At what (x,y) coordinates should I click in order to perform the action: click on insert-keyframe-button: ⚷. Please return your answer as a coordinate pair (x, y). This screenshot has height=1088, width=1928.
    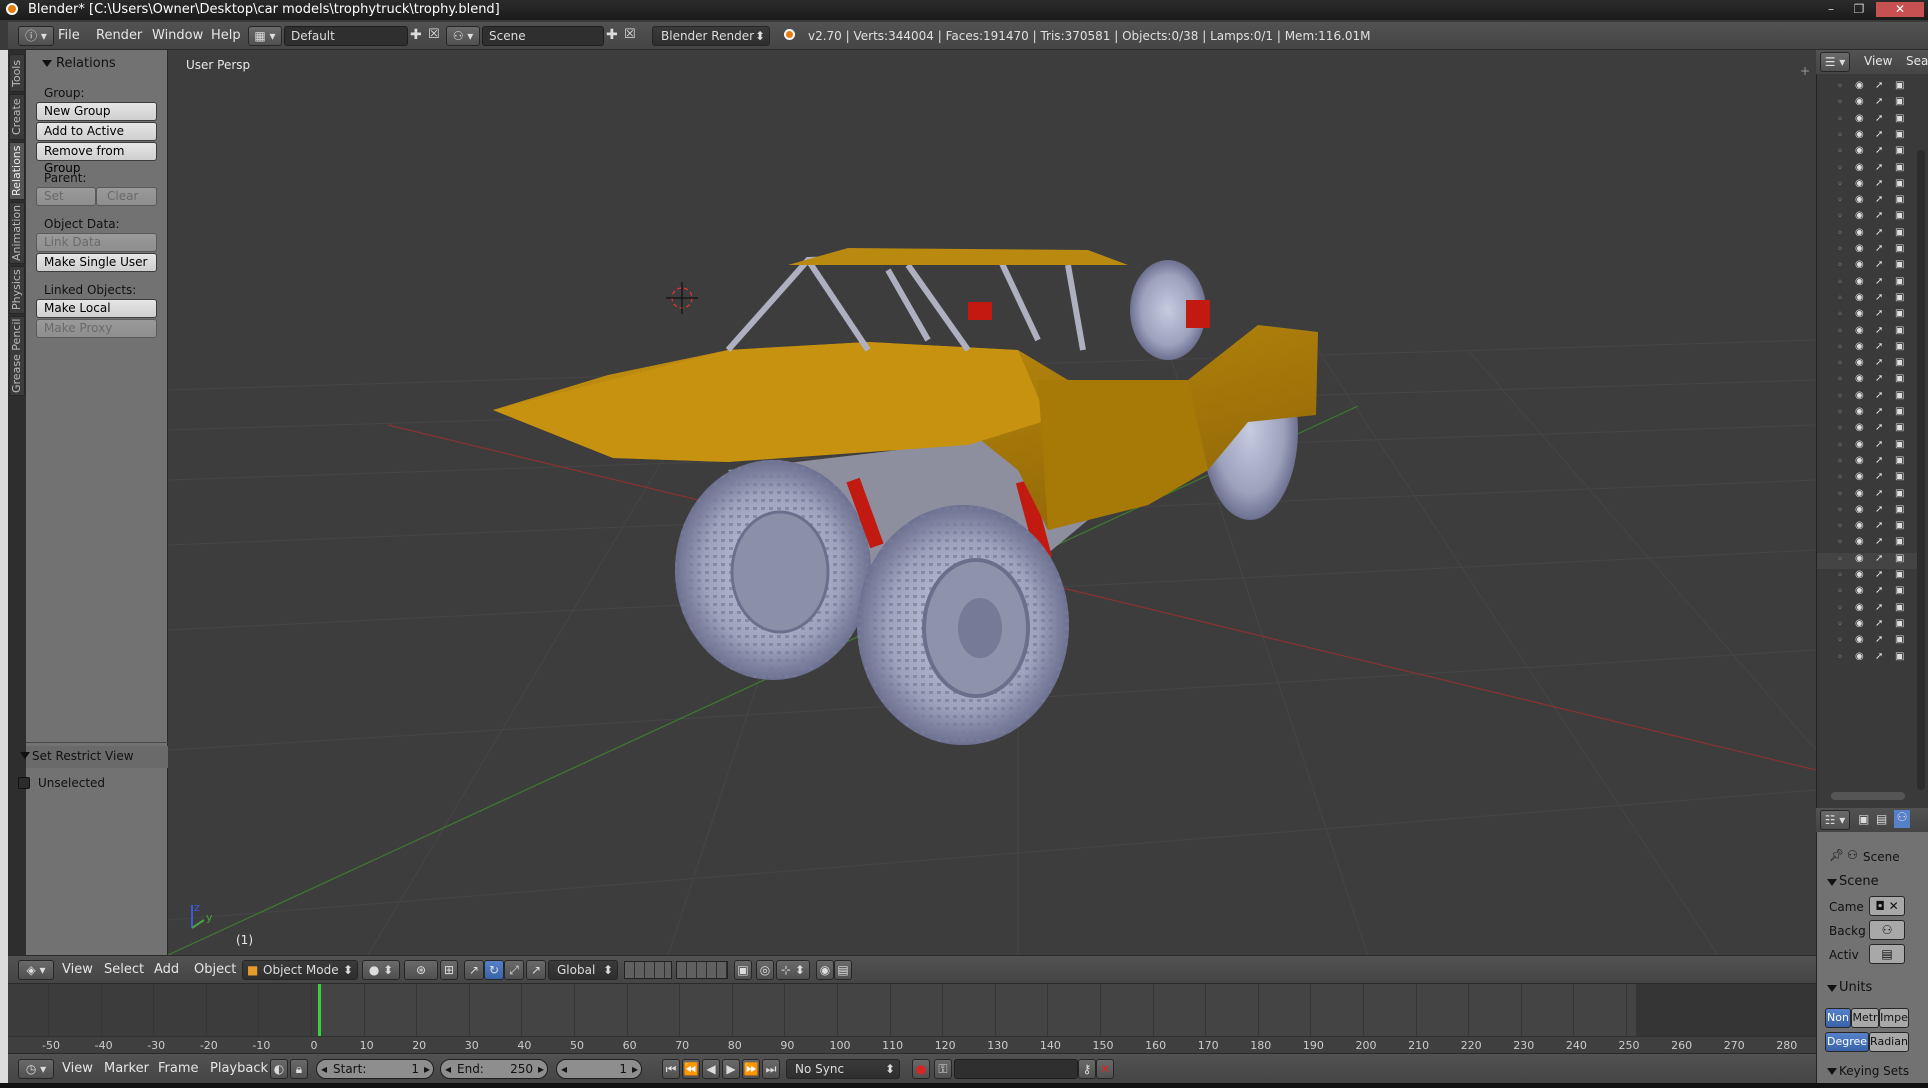
    Looking at the image, I should click on (1087, 1069).